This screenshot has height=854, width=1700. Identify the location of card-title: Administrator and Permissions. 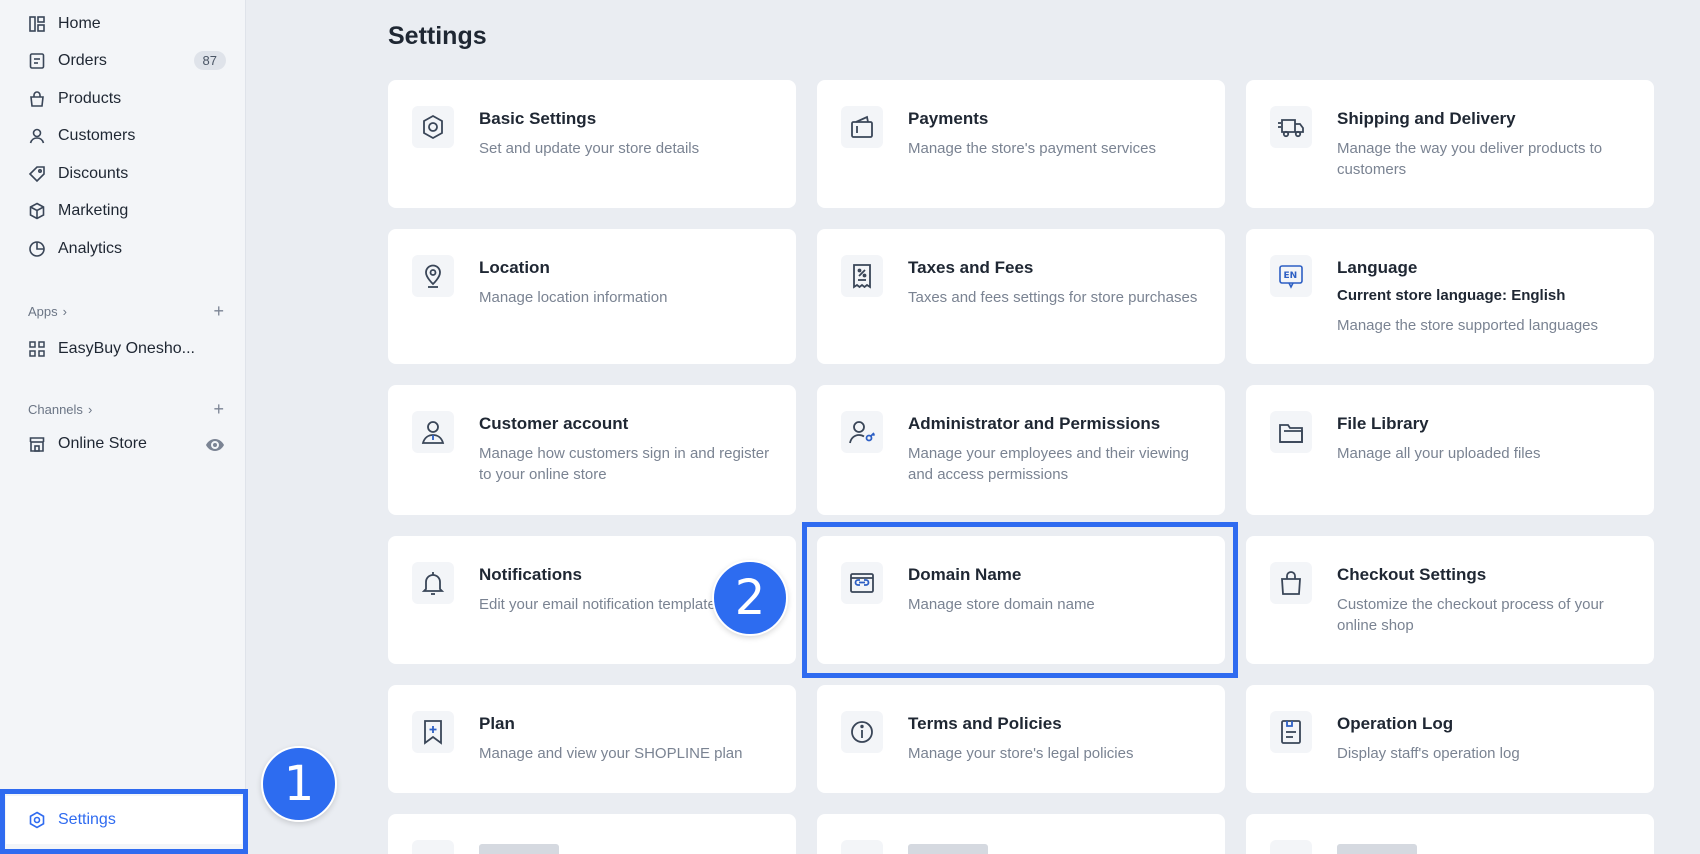
(1034, 423).